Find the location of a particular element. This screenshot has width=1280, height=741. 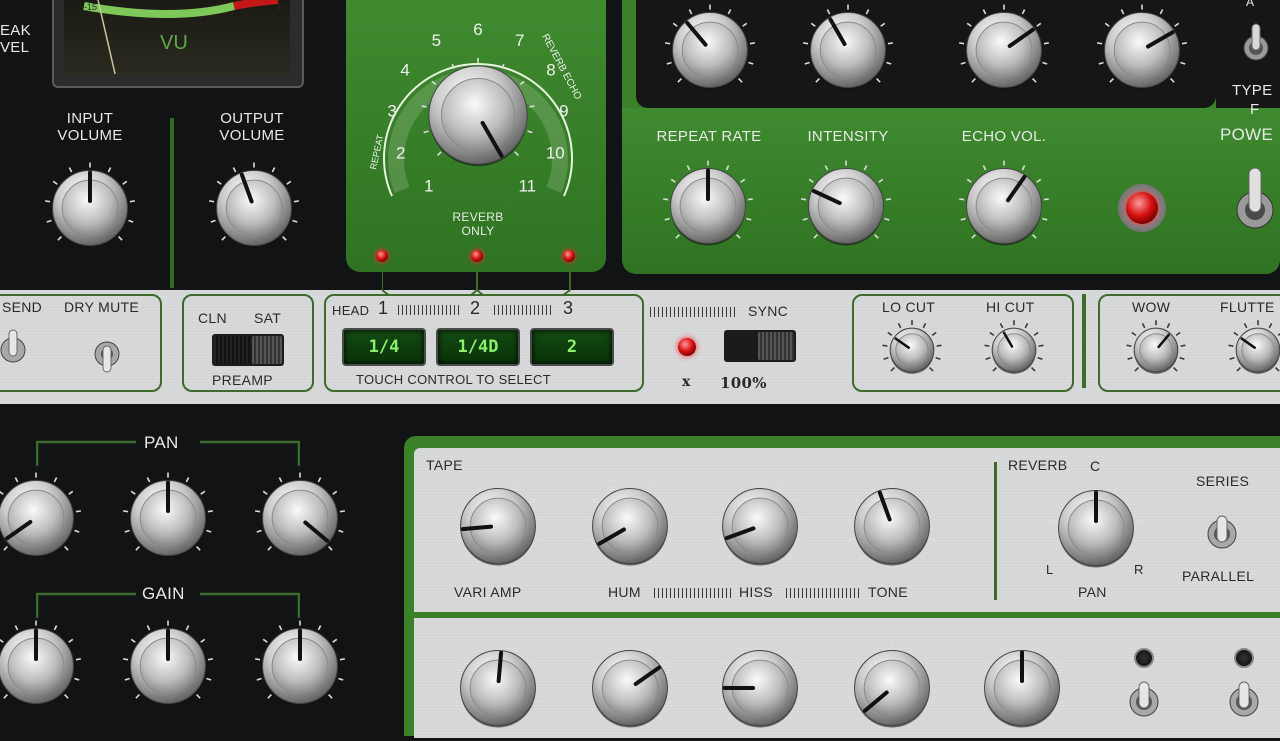

hiss-tone-ticks is located at coordinates (824, 593).